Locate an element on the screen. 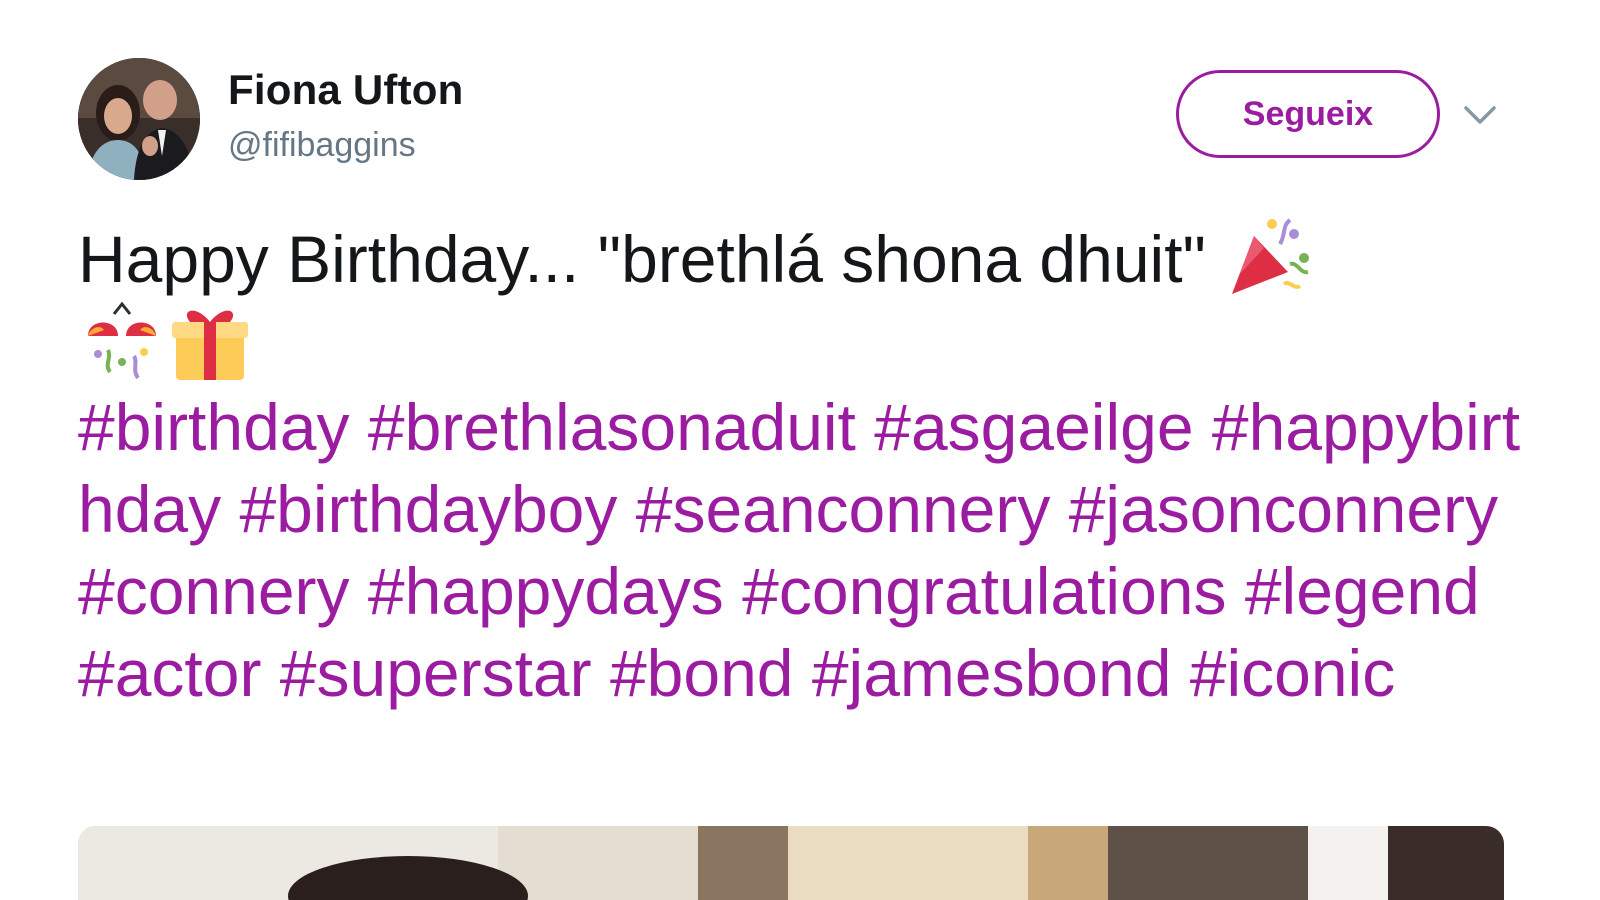 This screenshot has height=900, width=1600. hashtag-link: #brethlasonaduit is located at coordinates (612, 427).